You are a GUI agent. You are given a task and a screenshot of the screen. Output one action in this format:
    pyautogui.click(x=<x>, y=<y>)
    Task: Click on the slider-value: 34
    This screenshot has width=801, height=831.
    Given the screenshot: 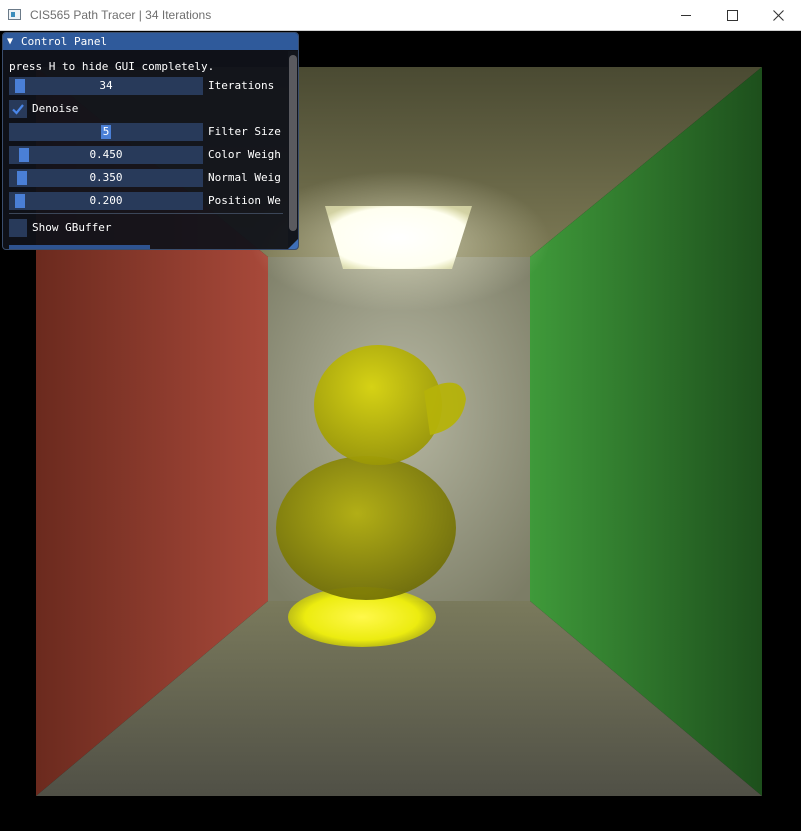 What is the action you would take?
    pyautogui.click(x=106, y=85)
    